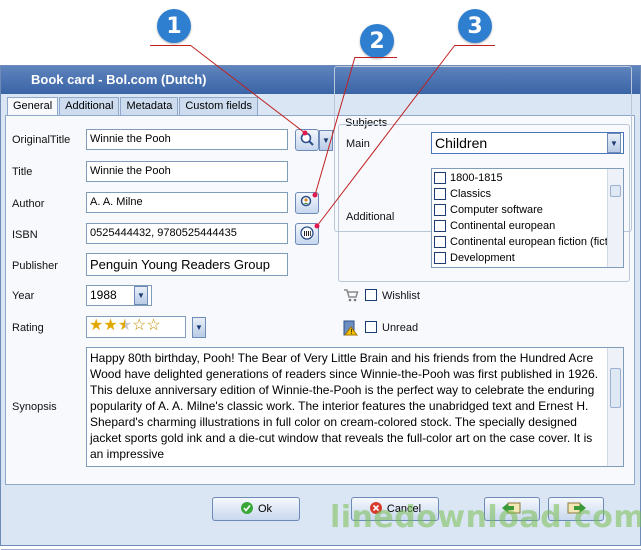 This screenshot has width=641, height=550. Describe the element at coordinates (23, 296) in the screenshot. I see `year-label: Year` at that location.